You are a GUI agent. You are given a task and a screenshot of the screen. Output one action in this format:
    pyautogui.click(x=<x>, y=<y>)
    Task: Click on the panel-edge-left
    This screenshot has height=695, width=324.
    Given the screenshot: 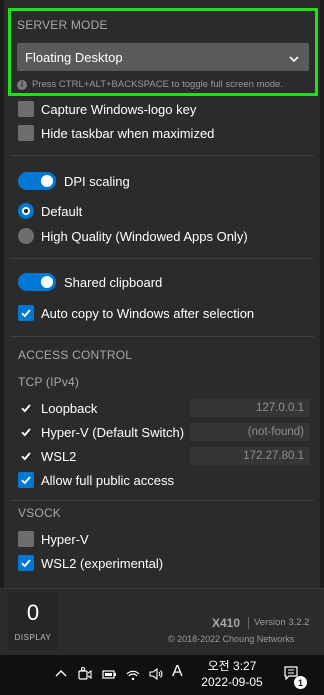 What is the action you would take?
    pyautogui.click(x=2, y=327)
    